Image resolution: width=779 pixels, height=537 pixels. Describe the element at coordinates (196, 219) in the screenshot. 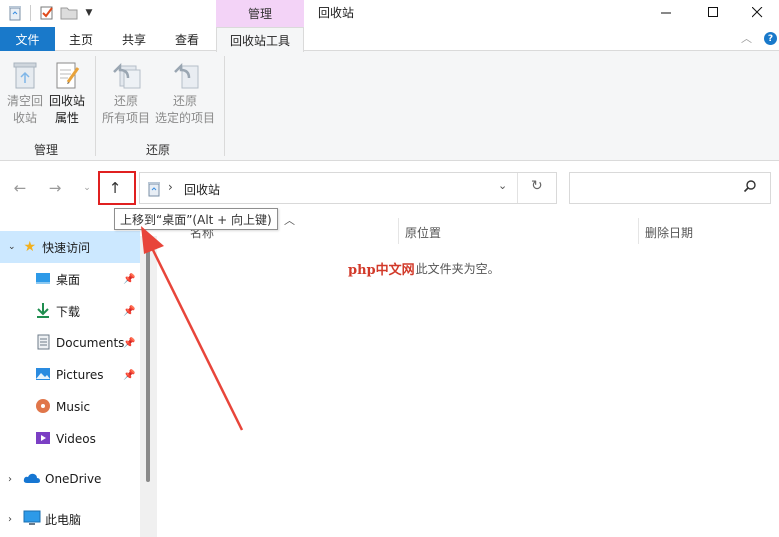

I see `up-button-tooltip: 上移到“桌面”(Alt + 向上键)` at that location.